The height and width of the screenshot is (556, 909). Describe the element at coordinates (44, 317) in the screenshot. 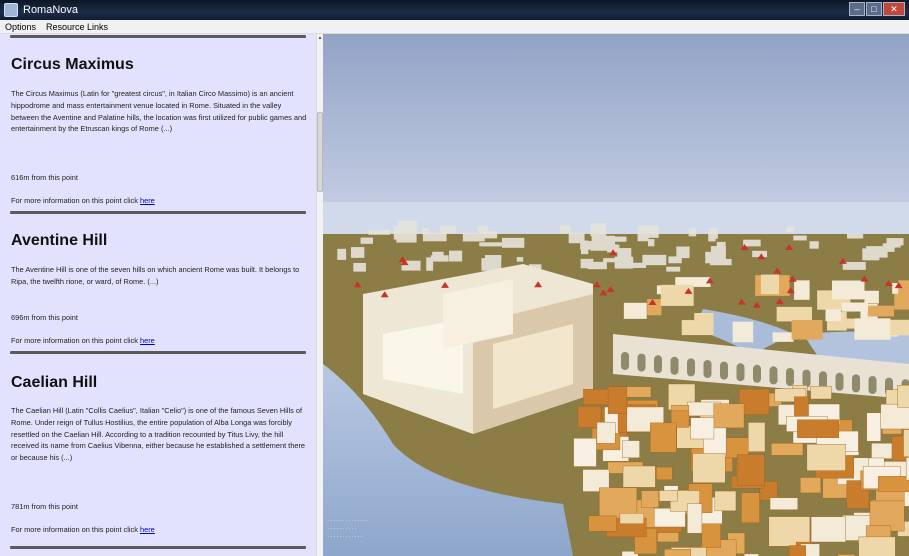

I see `poi-distance: 696m from this point` at that location.